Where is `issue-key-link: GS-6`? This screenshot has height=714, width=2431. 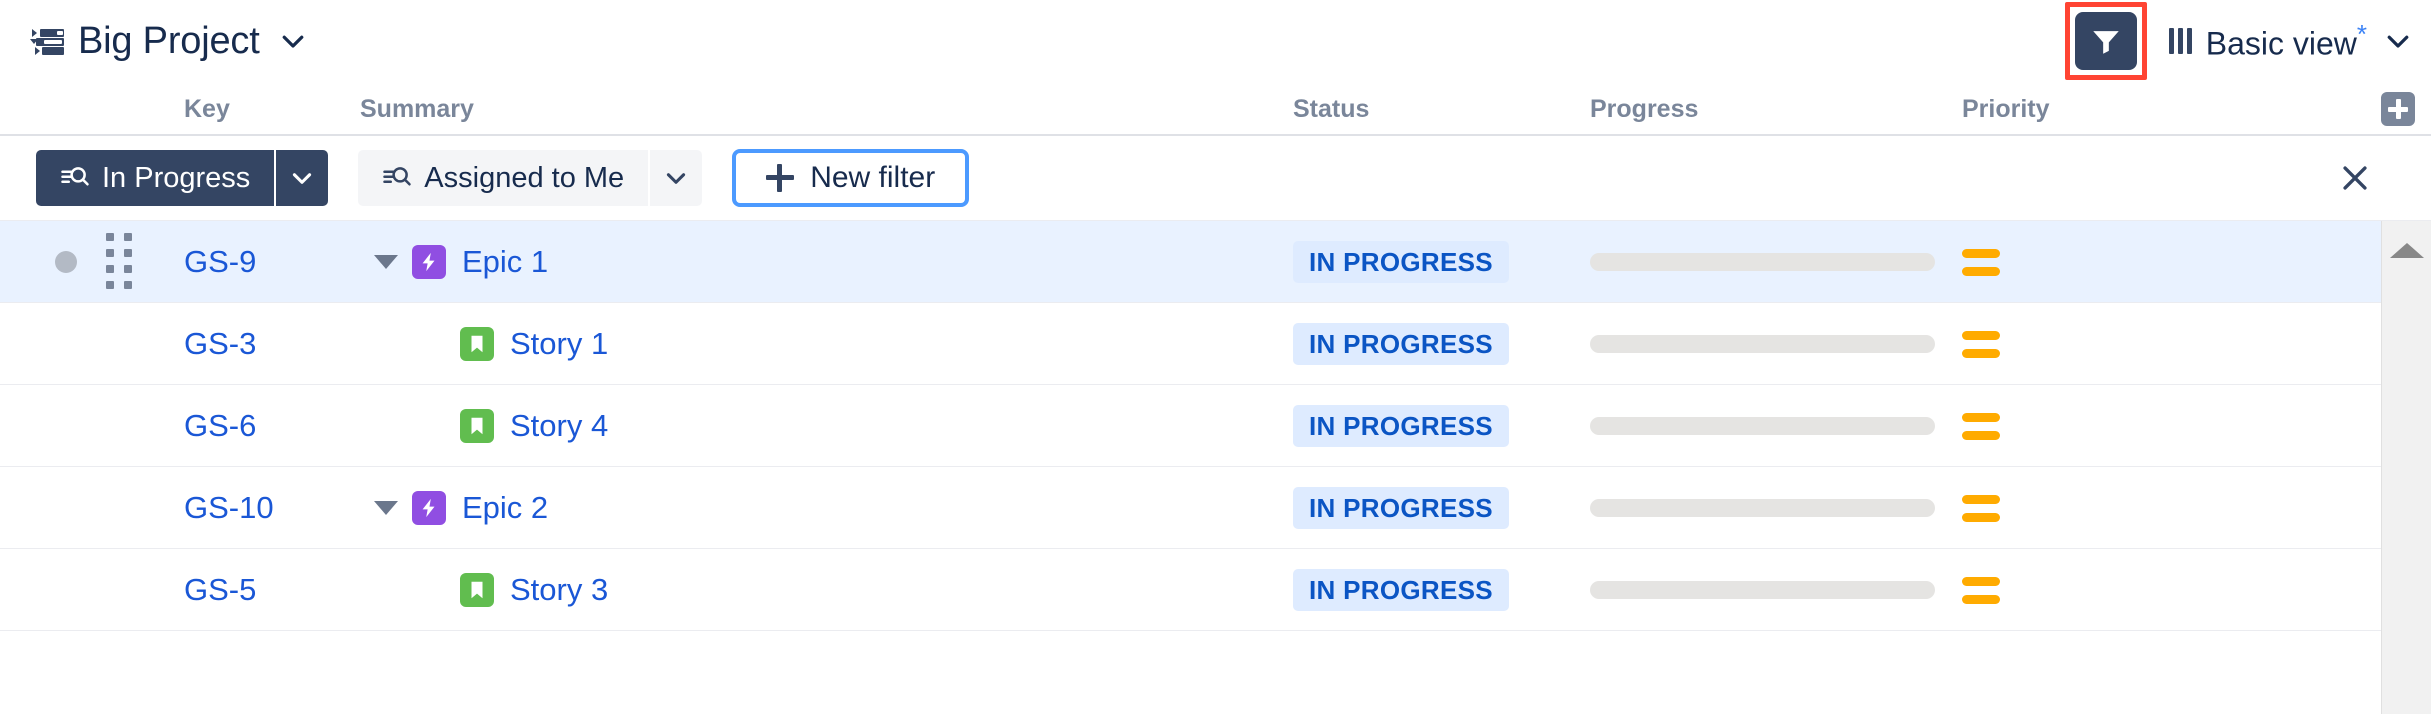 issue-key-link: GS-6 is located at coordinates (220, 426).